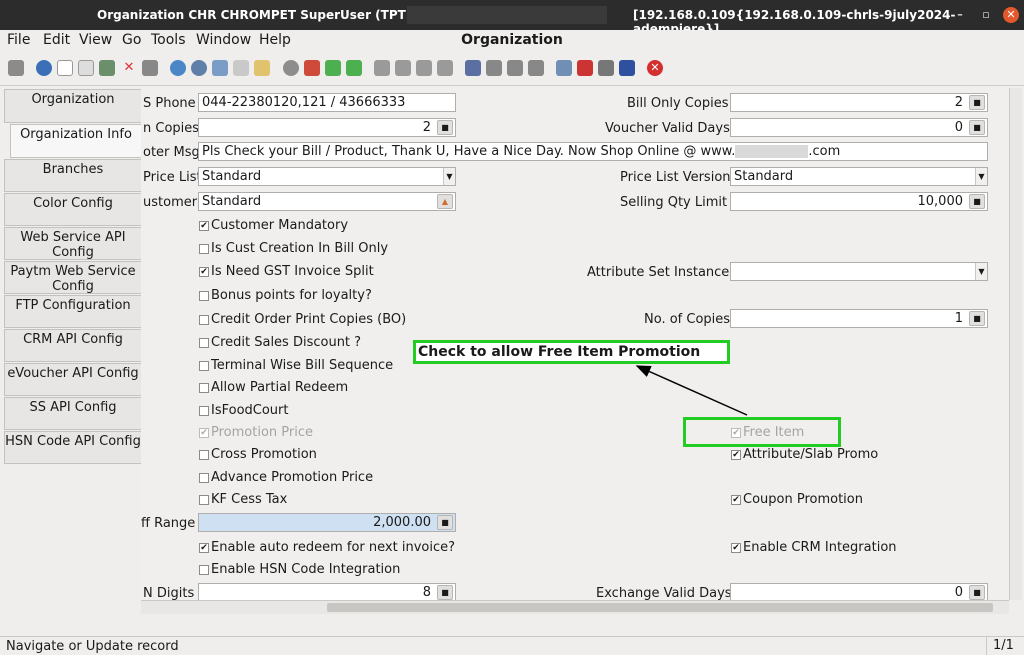 This screenshot has width=1024, height=655. Describe the element at coordinates (494, 68) in the screenshot. I see `archive-icon` at that location.